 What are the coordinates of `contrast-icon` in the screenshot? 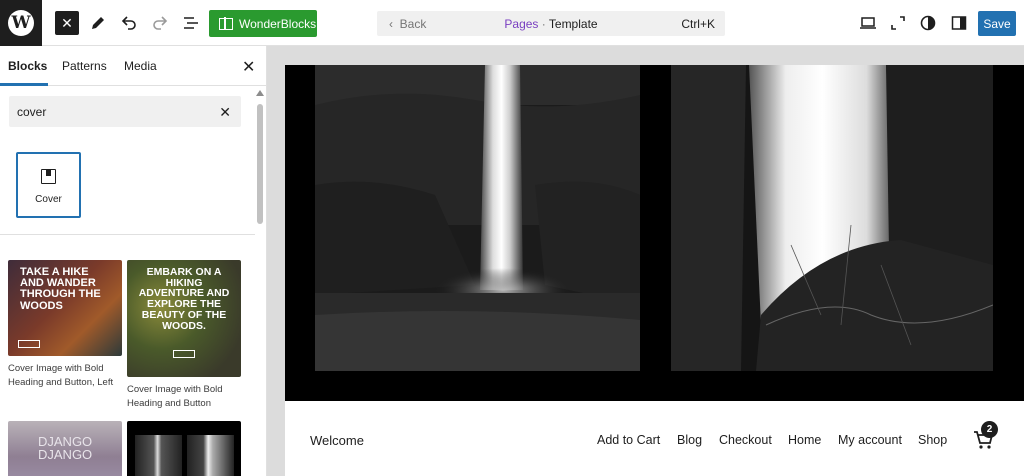 It's located at (928, 23).